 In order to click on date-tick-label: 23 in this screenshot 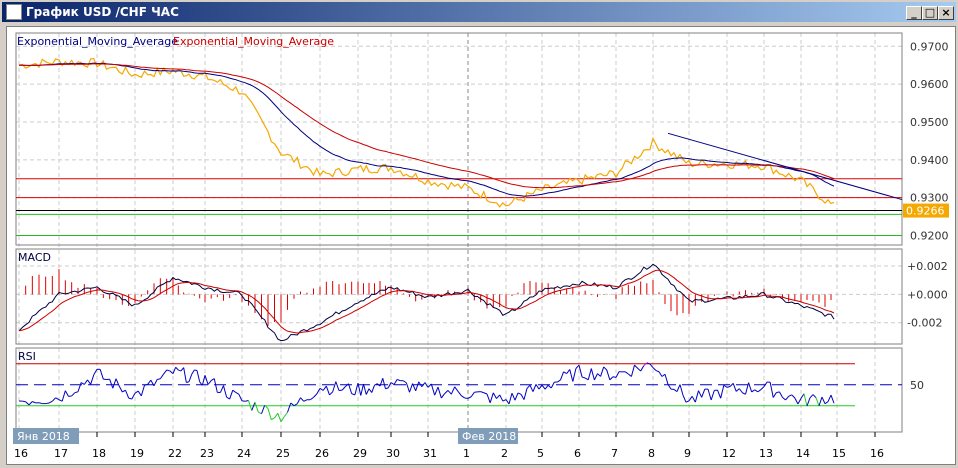, I will do `click(207, 453)`.